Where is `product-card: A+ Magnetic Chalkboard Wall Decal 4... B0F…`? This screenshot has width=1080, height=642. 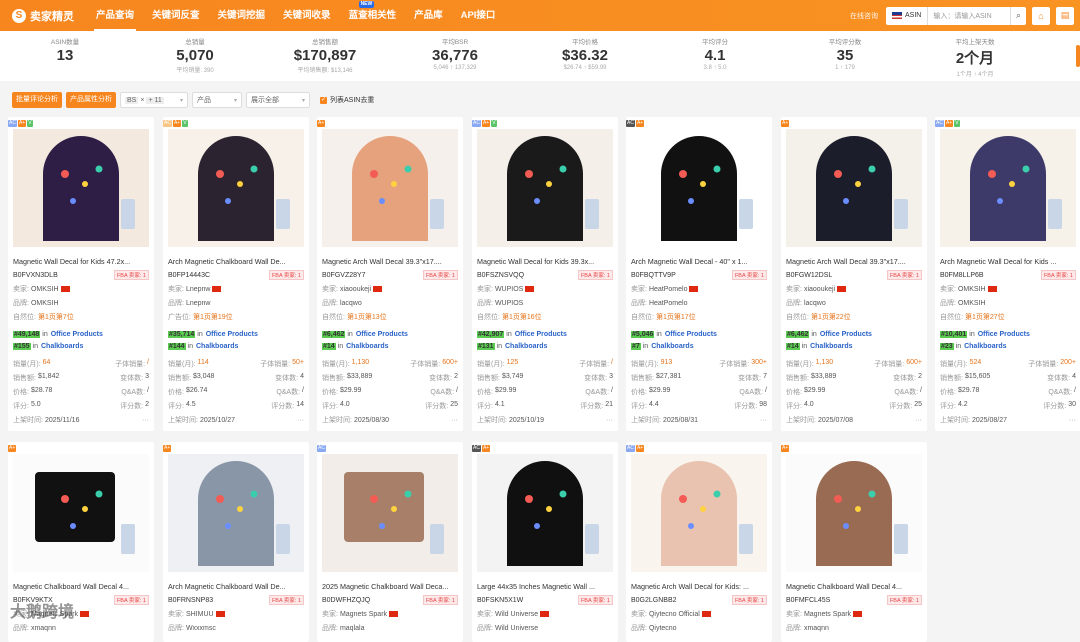 product-card: A+ Magnetic Chalkboard Wall Decal 4... B0F… is located at coordinates (854, 542).